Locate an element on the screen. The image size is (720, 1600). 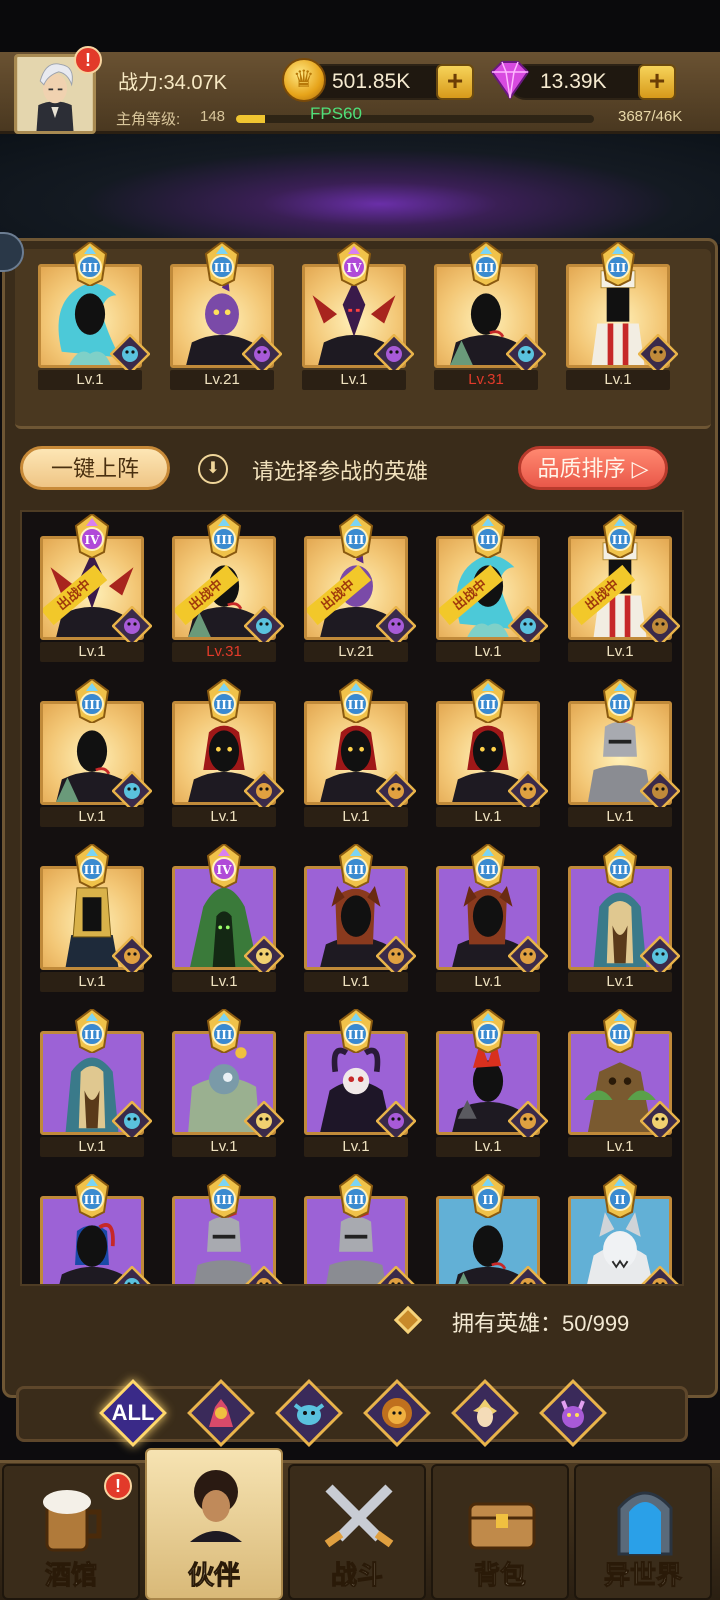
filter-all: ALL is located at coordinates (133, 1413).